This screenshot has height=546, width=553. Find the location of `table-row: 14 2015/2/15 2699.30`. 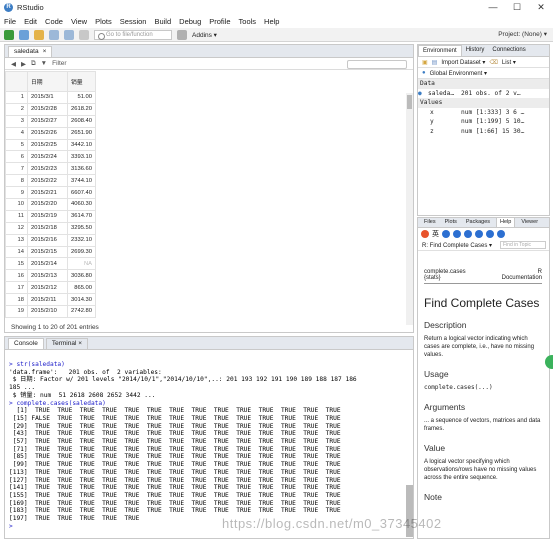

table-row: 14 2015/2/15 2699.30 is located at coordinates (50, 252).